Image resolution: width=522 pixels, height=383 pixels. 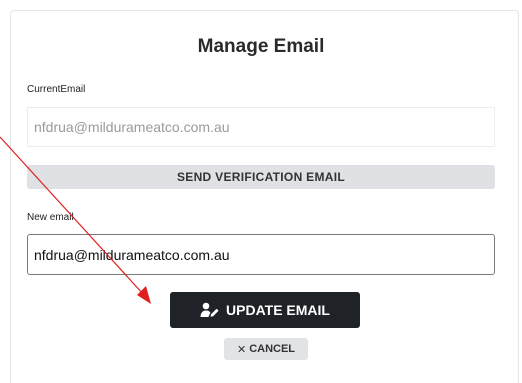 I want to click on send-verification-email-label: SEND VERIFICATION EMAIL, so click(x=260, y=177).